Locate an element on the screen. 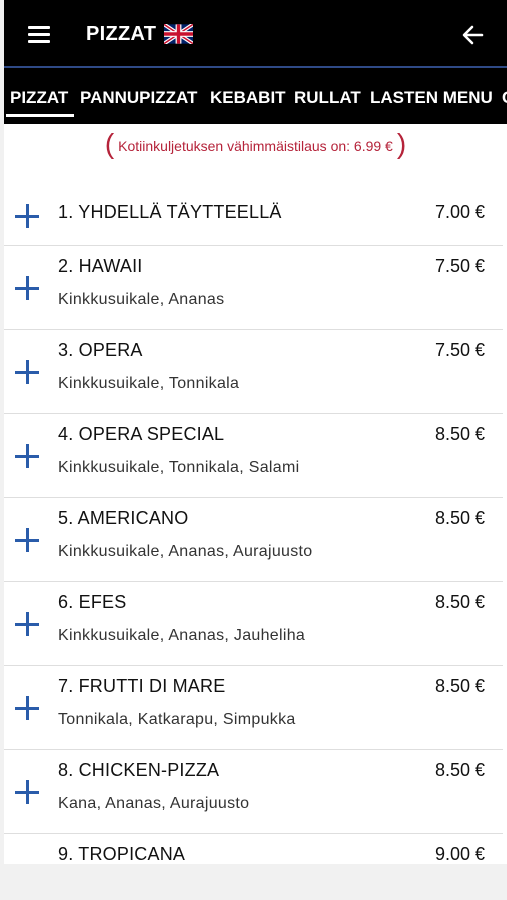 This screenshot has width=507, height=900. tab-kebabit: KEBABIT is located at coordinates (248, 98).